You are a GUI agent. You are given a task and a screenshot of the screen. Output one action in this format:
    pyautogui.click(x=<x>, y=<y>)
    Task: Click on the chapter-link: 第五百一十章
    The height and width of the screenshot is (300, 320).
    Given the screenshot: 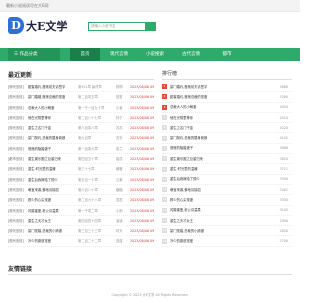 What is the action you would take?
    pyautogui.click(x=97, y=179)
    